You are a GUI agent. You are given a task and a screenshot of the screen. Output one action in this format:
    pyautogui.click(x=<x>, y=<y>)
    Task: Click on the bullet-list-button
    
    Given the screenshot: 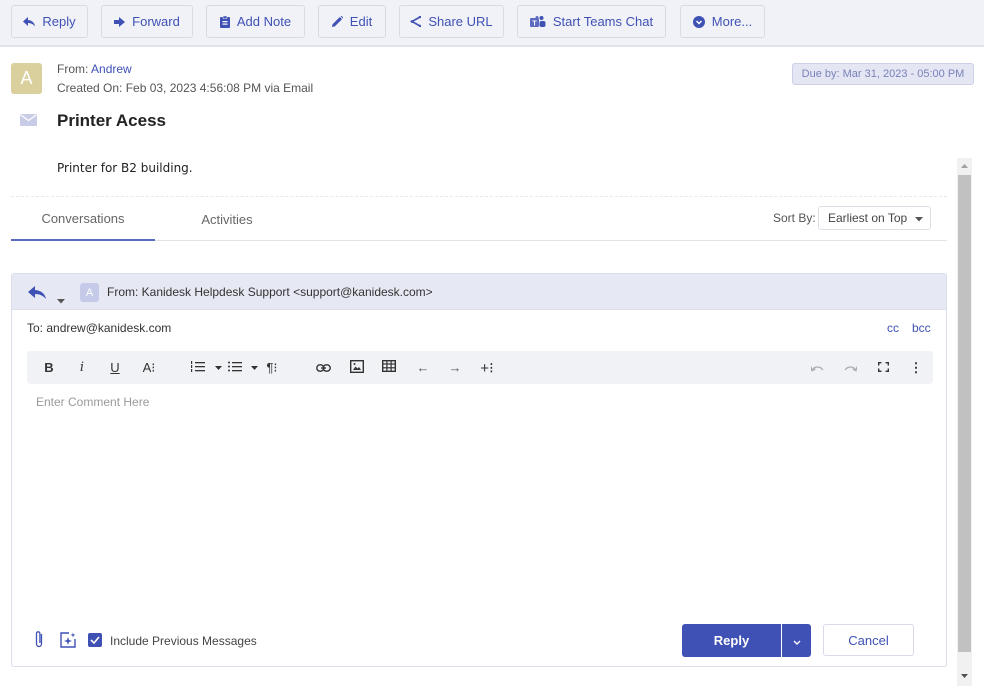 What is the action you would take?
    pyautogui.click(x=235, y=367)
    